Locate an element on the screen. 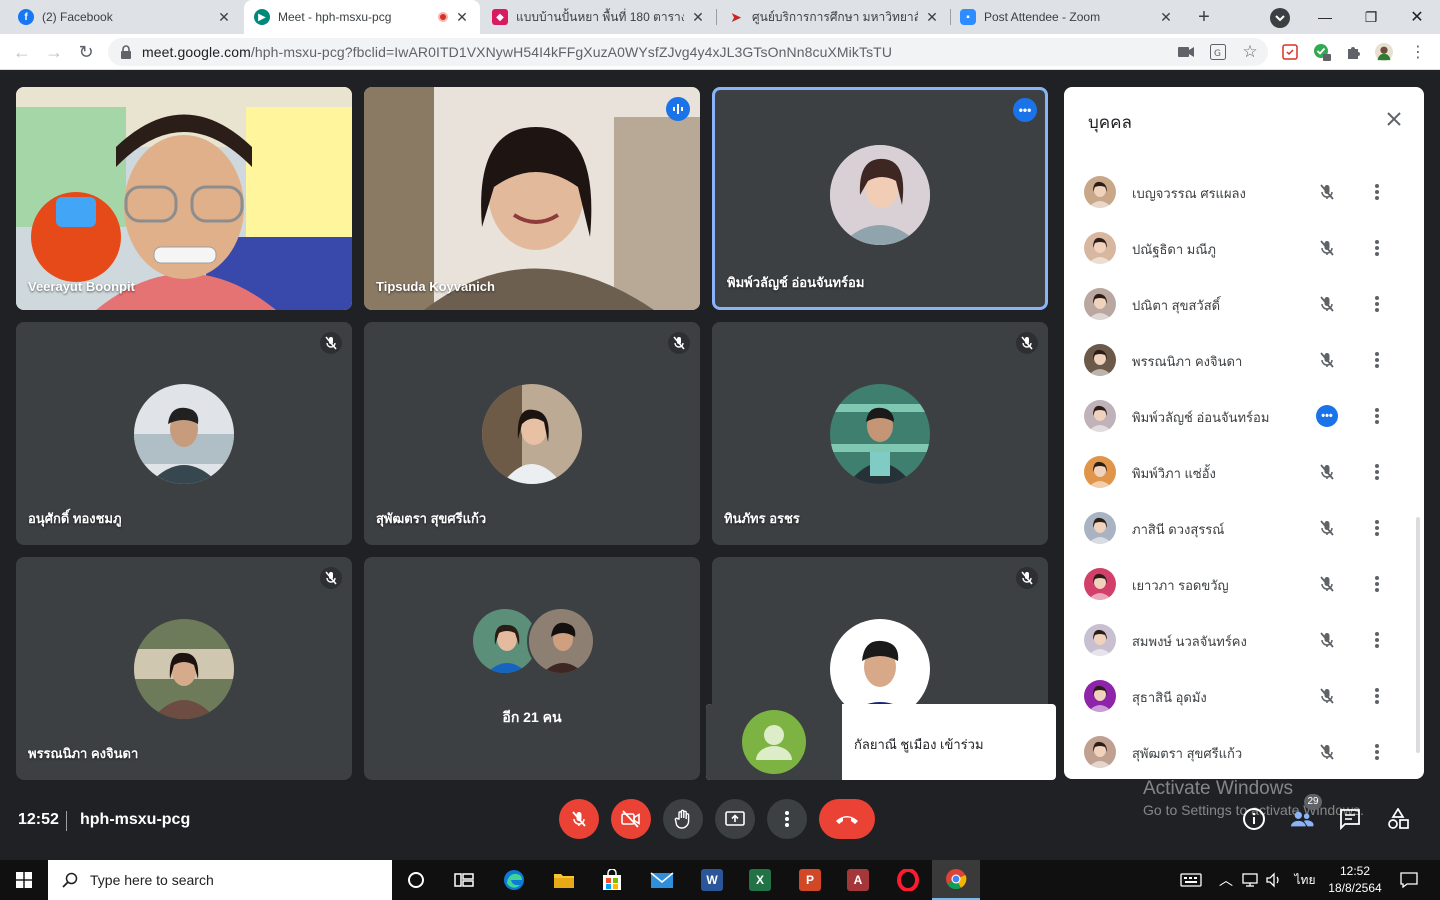  people-list-item: ภาสินี ดวงสุรรณ์ is located at coordinates (1244, 528).